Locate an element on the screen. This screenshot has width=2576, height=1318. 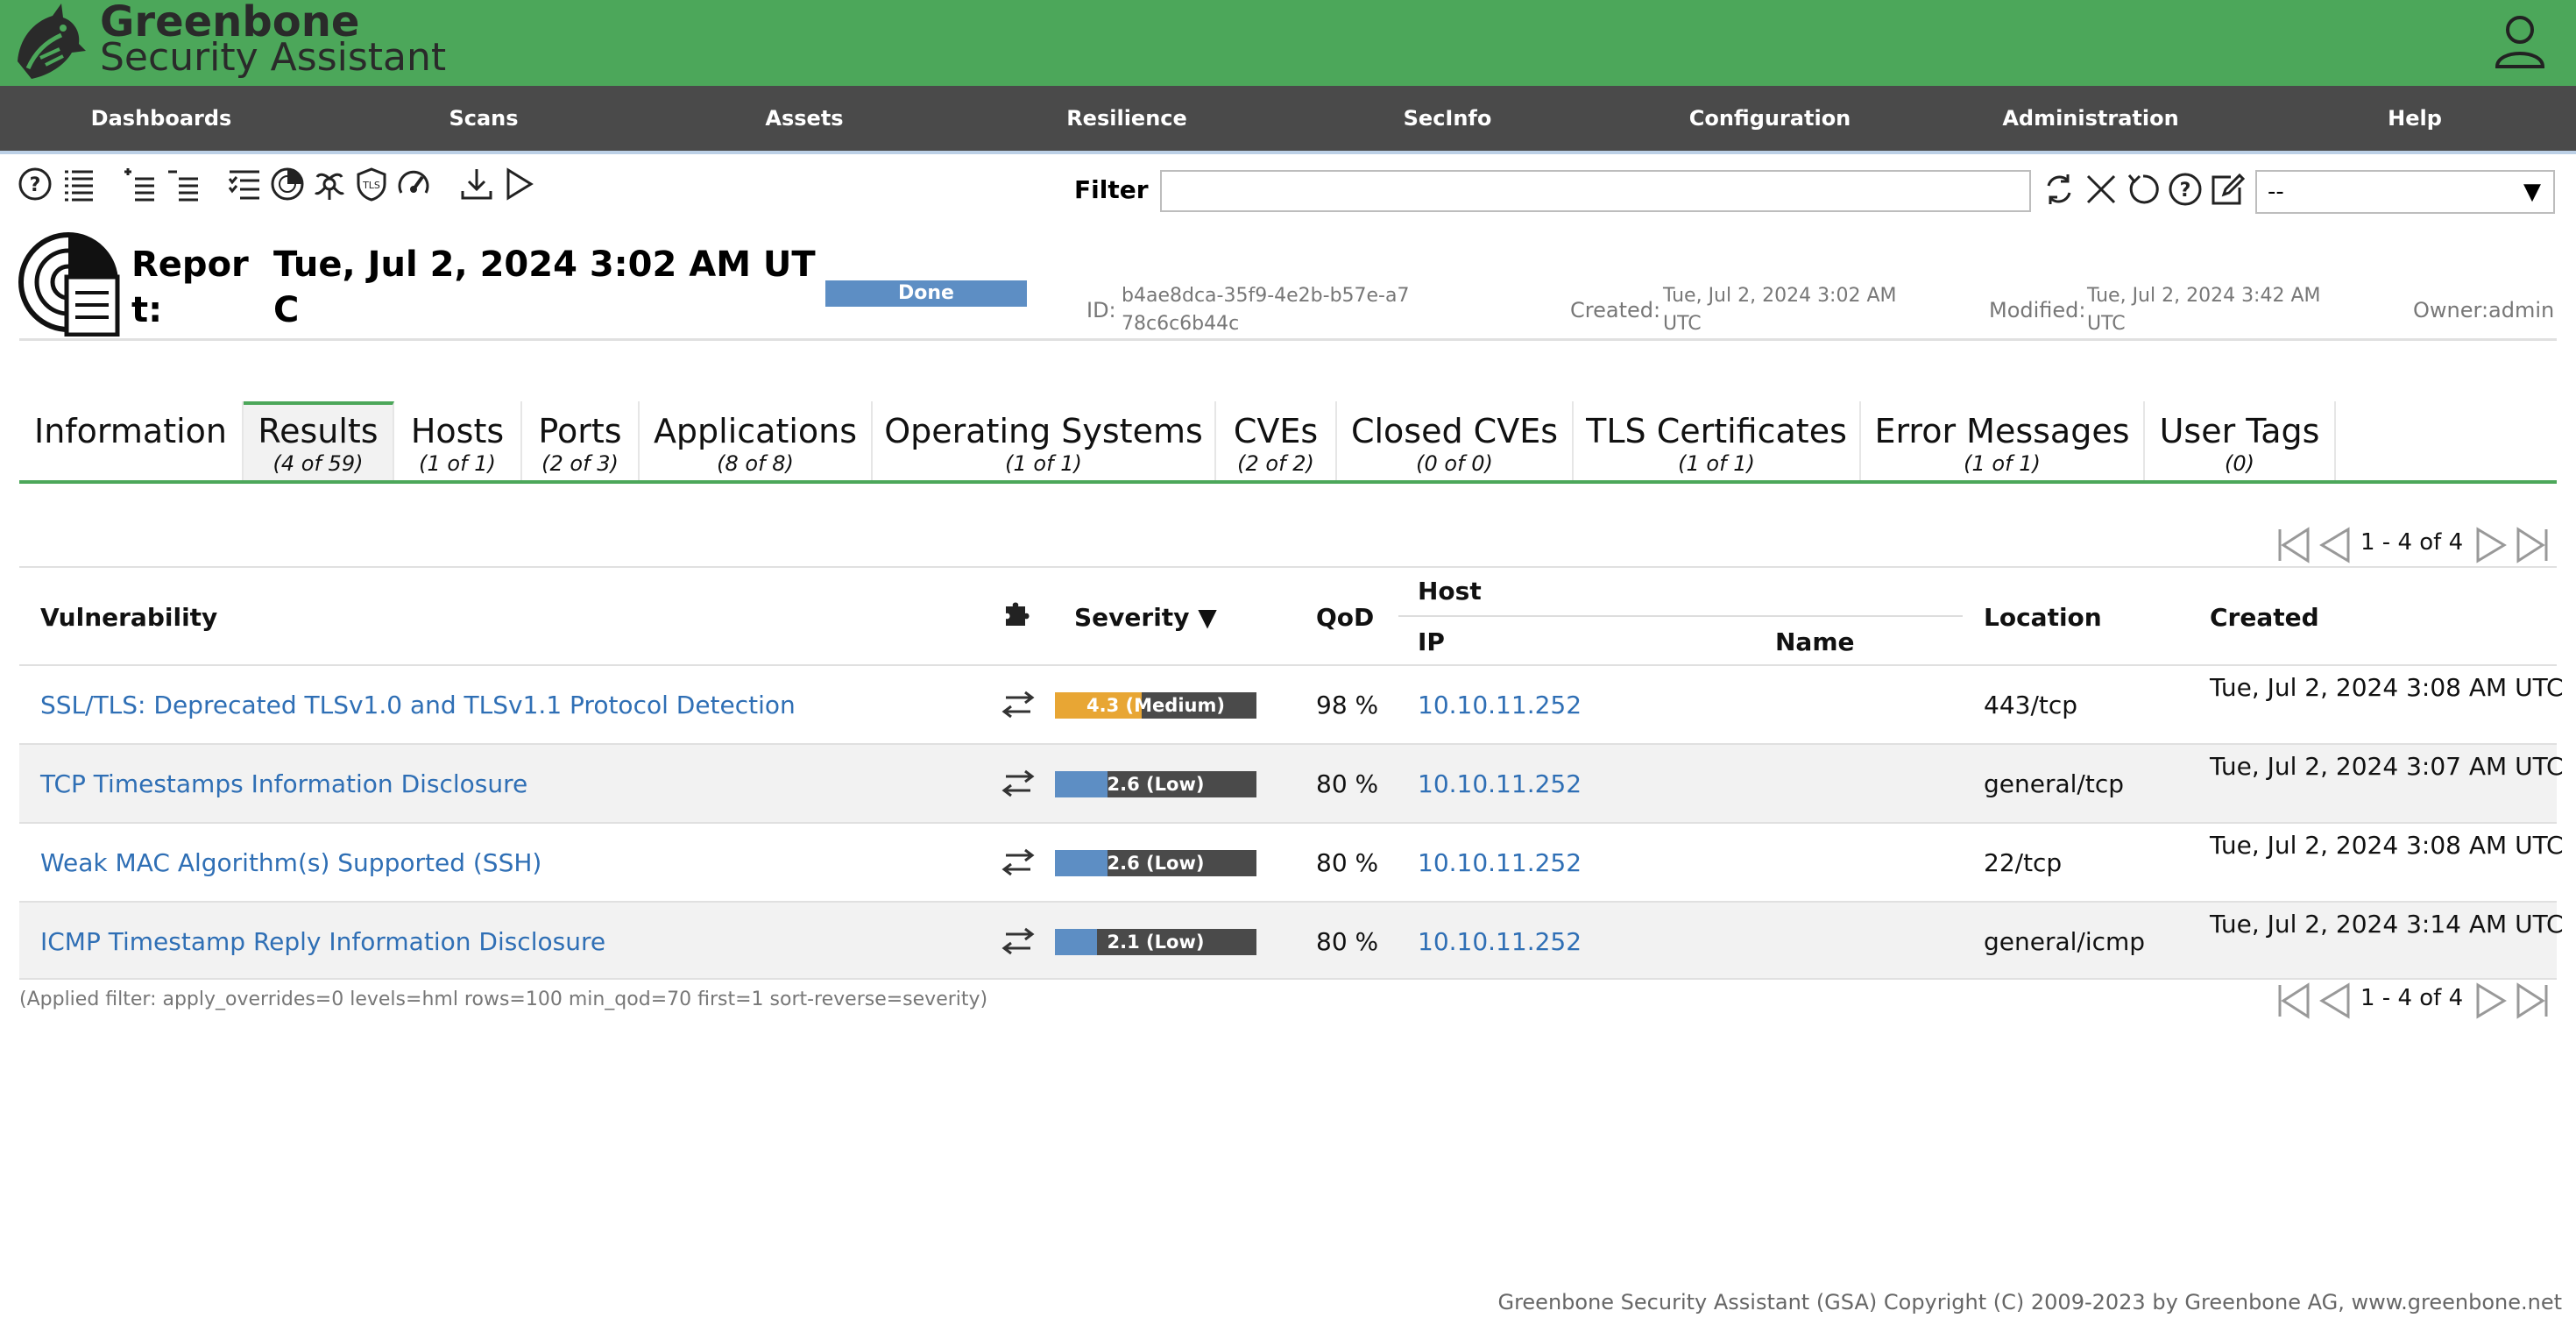
qod-value: 80 % is located at coordinates (1347, 783).